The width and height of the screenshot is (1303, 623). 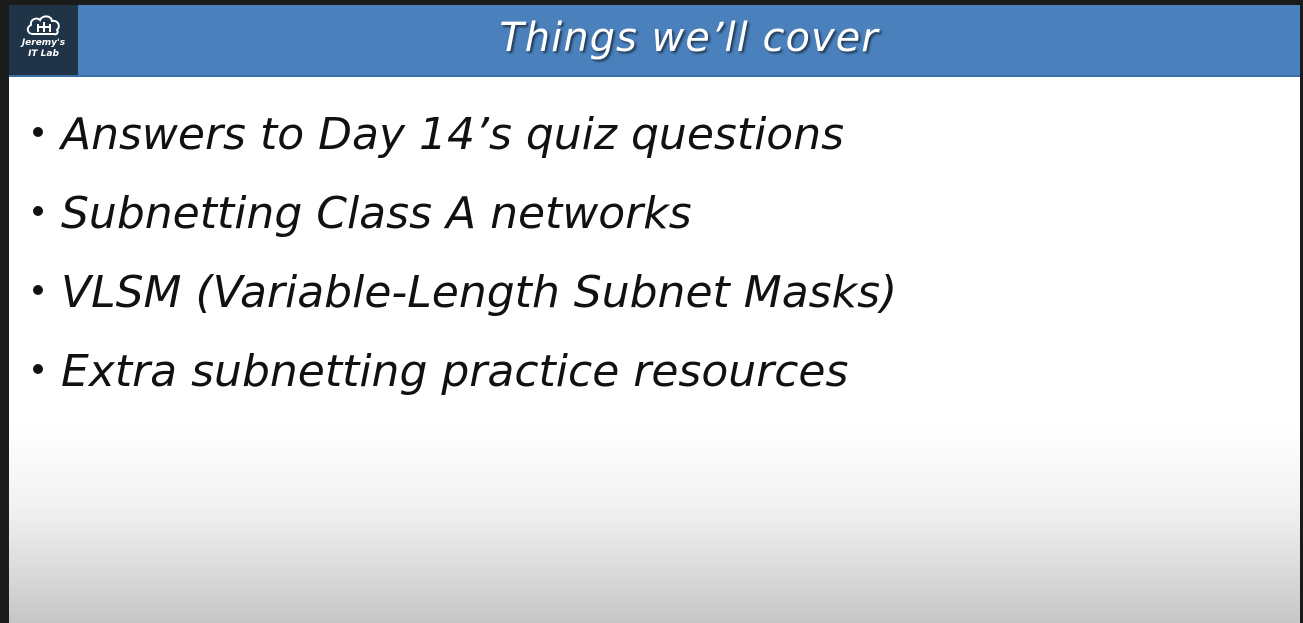 I want to click on bullet-text: Extra subnetting practice resources, so click(x=455, y=371).